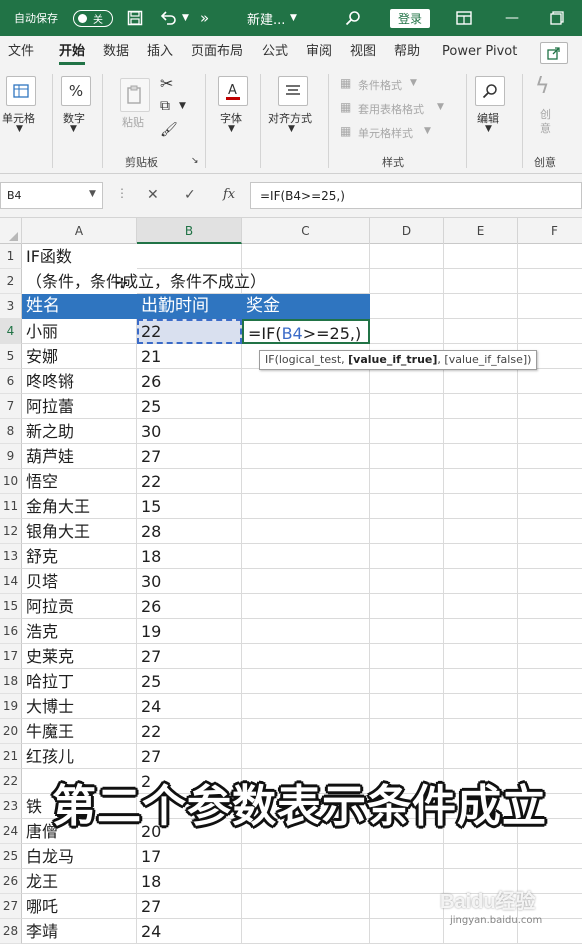  Describe the element at coordinates (490, 91) in the screenshot. I see `magnifier-icon` at that location.